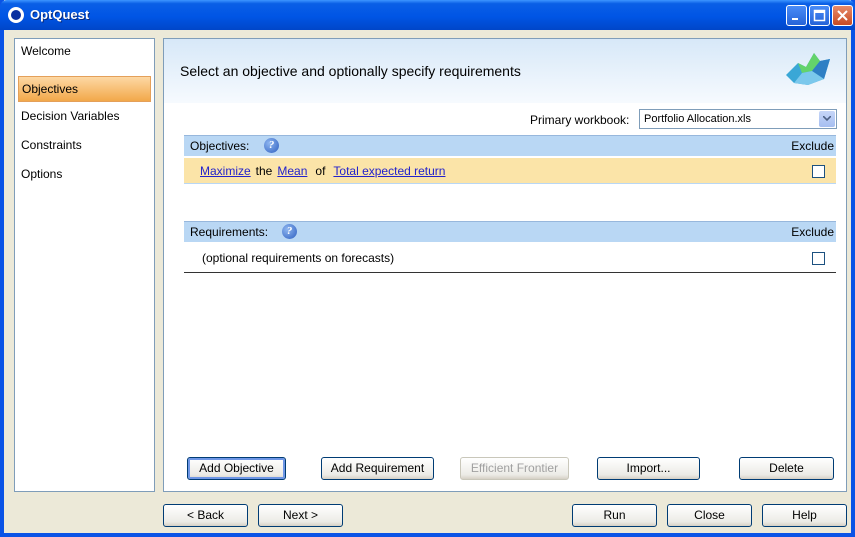 The height and width of the screenshot is (537, 855). I want to click on minimize-button, so click(796, 15).